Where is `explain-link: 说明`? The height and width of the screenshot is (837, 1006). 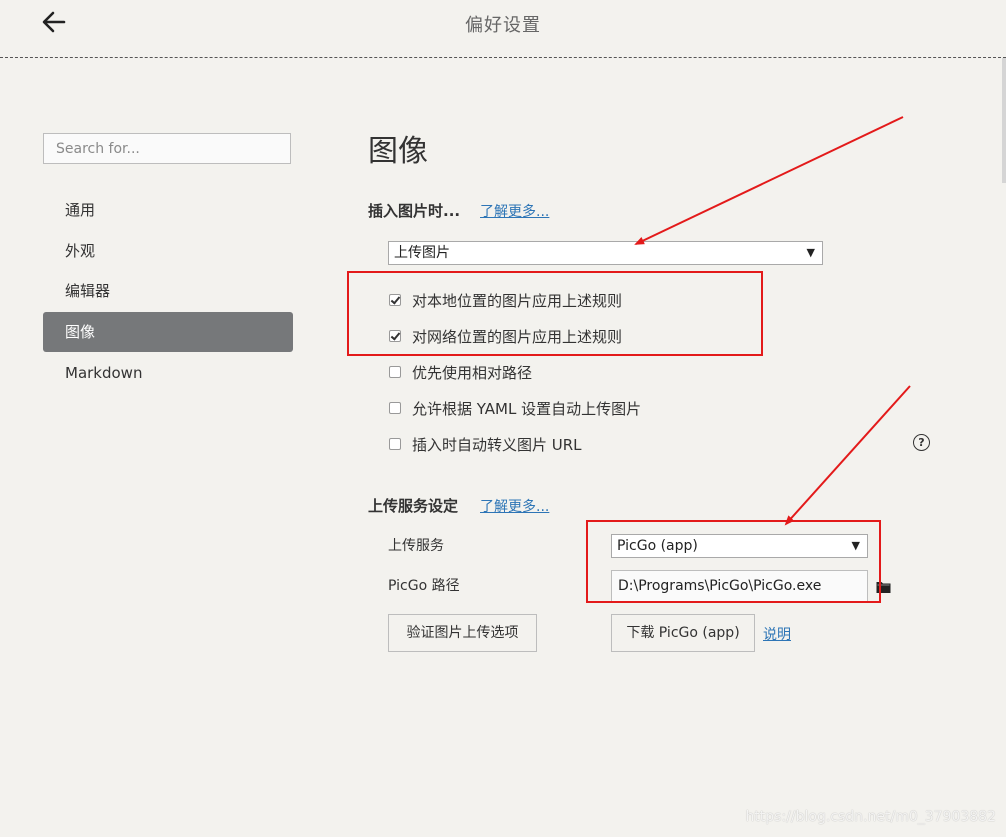
explain-link: 说明 is located at coordinates (777, 634).